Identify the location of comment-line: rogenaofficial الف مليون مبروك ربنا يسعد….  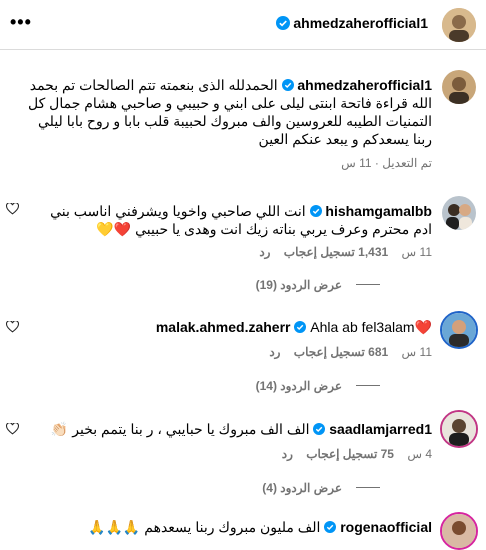
(260, 527).